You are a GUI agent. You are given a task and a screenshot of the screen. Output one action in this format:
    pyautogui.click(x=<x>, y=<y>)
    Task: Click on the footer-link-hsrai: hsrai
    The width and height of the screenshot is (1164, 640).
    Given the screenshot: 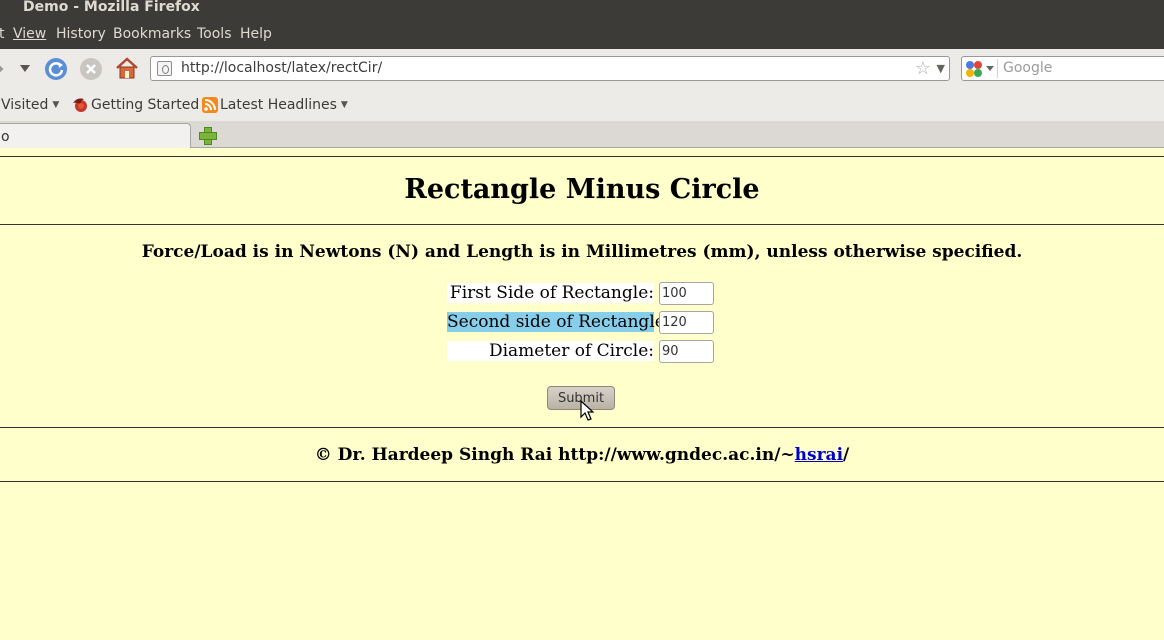 What is the action you would take?
    pyautogui.click(x=819, y=455)
    